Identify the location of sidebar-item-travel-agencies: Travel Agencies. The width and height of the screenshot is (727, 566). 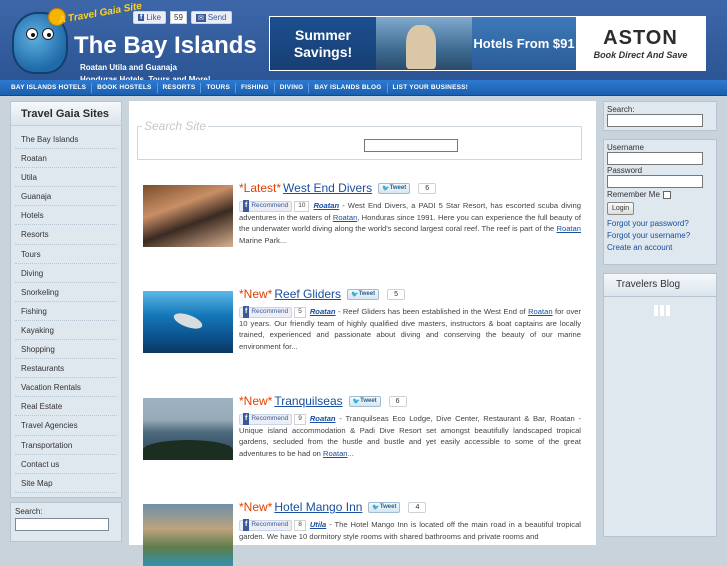
(66, 426).